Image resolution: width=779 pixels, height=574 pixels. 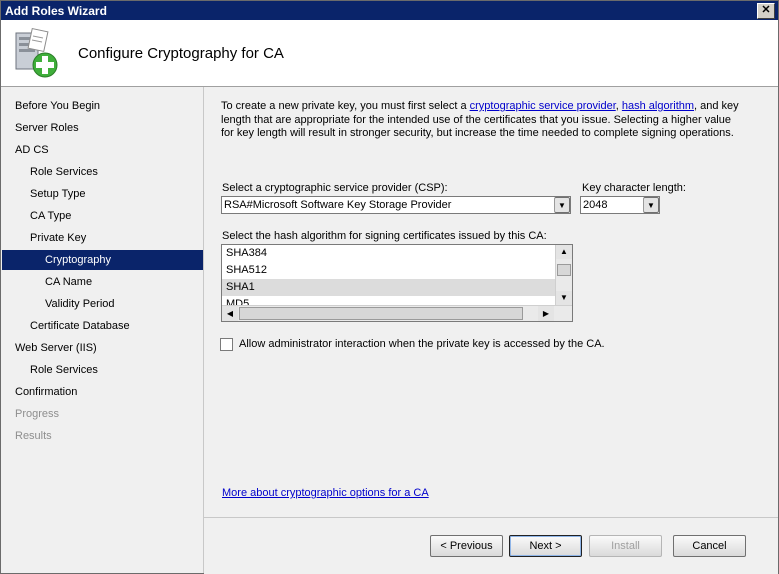 I want to click on sidebar-item-server-roles: Server Roles, so click(x=102, y=128).